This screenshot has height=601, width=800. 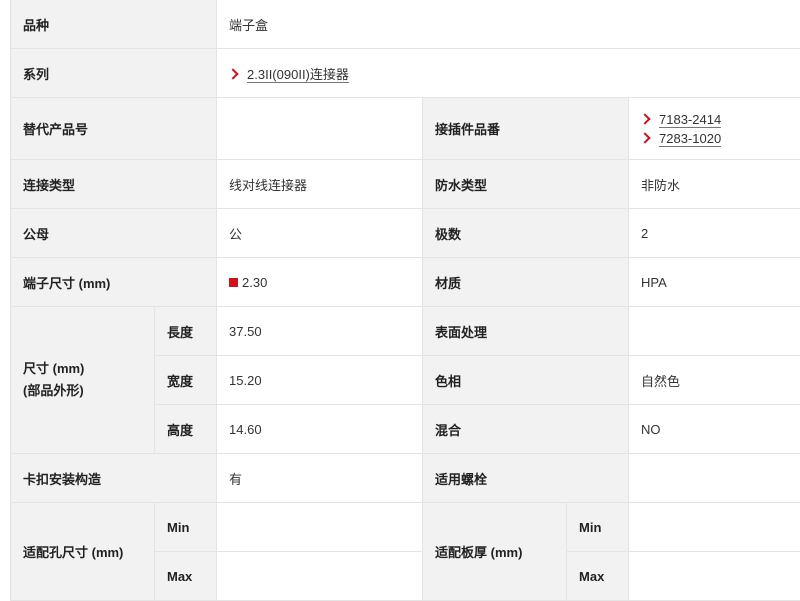 I want to click on row-value-snap-structure: 有, so click(x=320, y=478).